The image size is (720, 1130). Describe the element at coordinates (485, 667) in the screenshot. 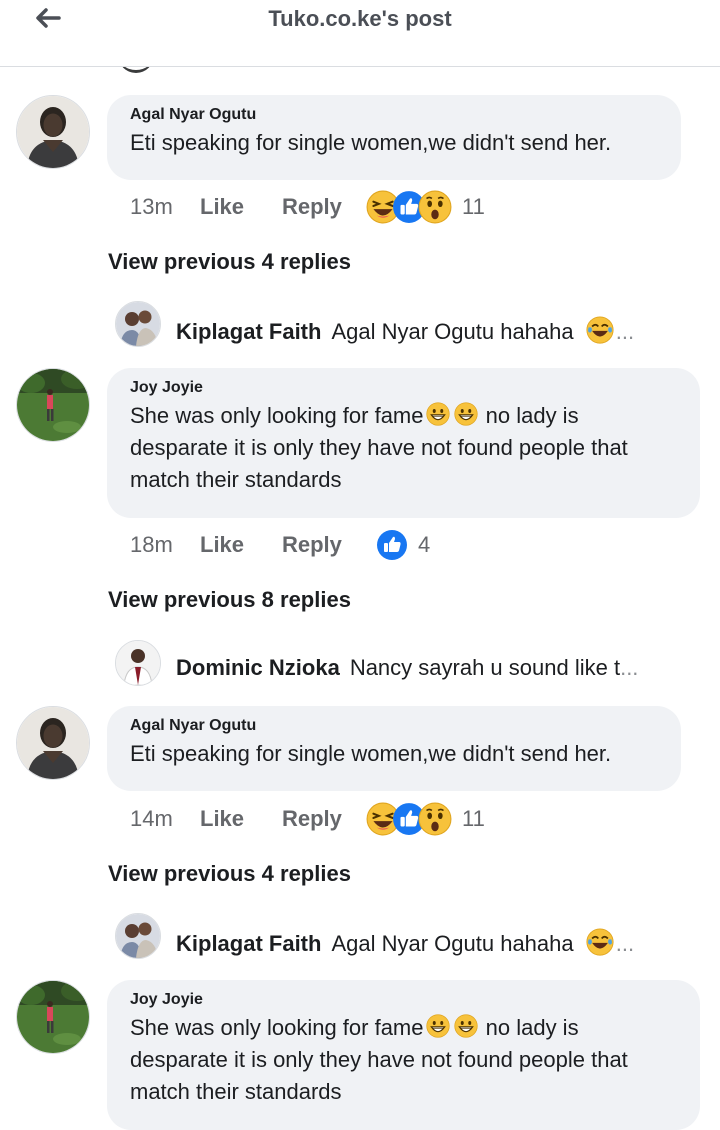

I see `reply-text: Nancy sayrah u sound like t` at that location.